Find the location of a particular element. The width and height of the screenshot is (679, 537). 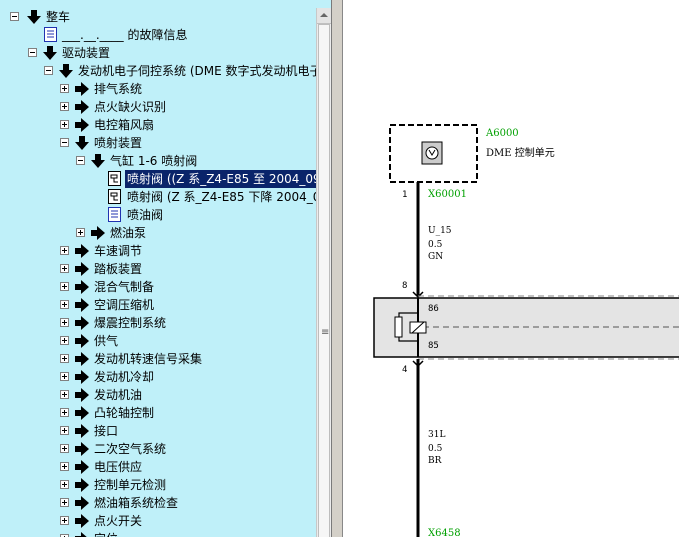

tree-node-label: 燃油泵 is located at coordinates (128, 233).